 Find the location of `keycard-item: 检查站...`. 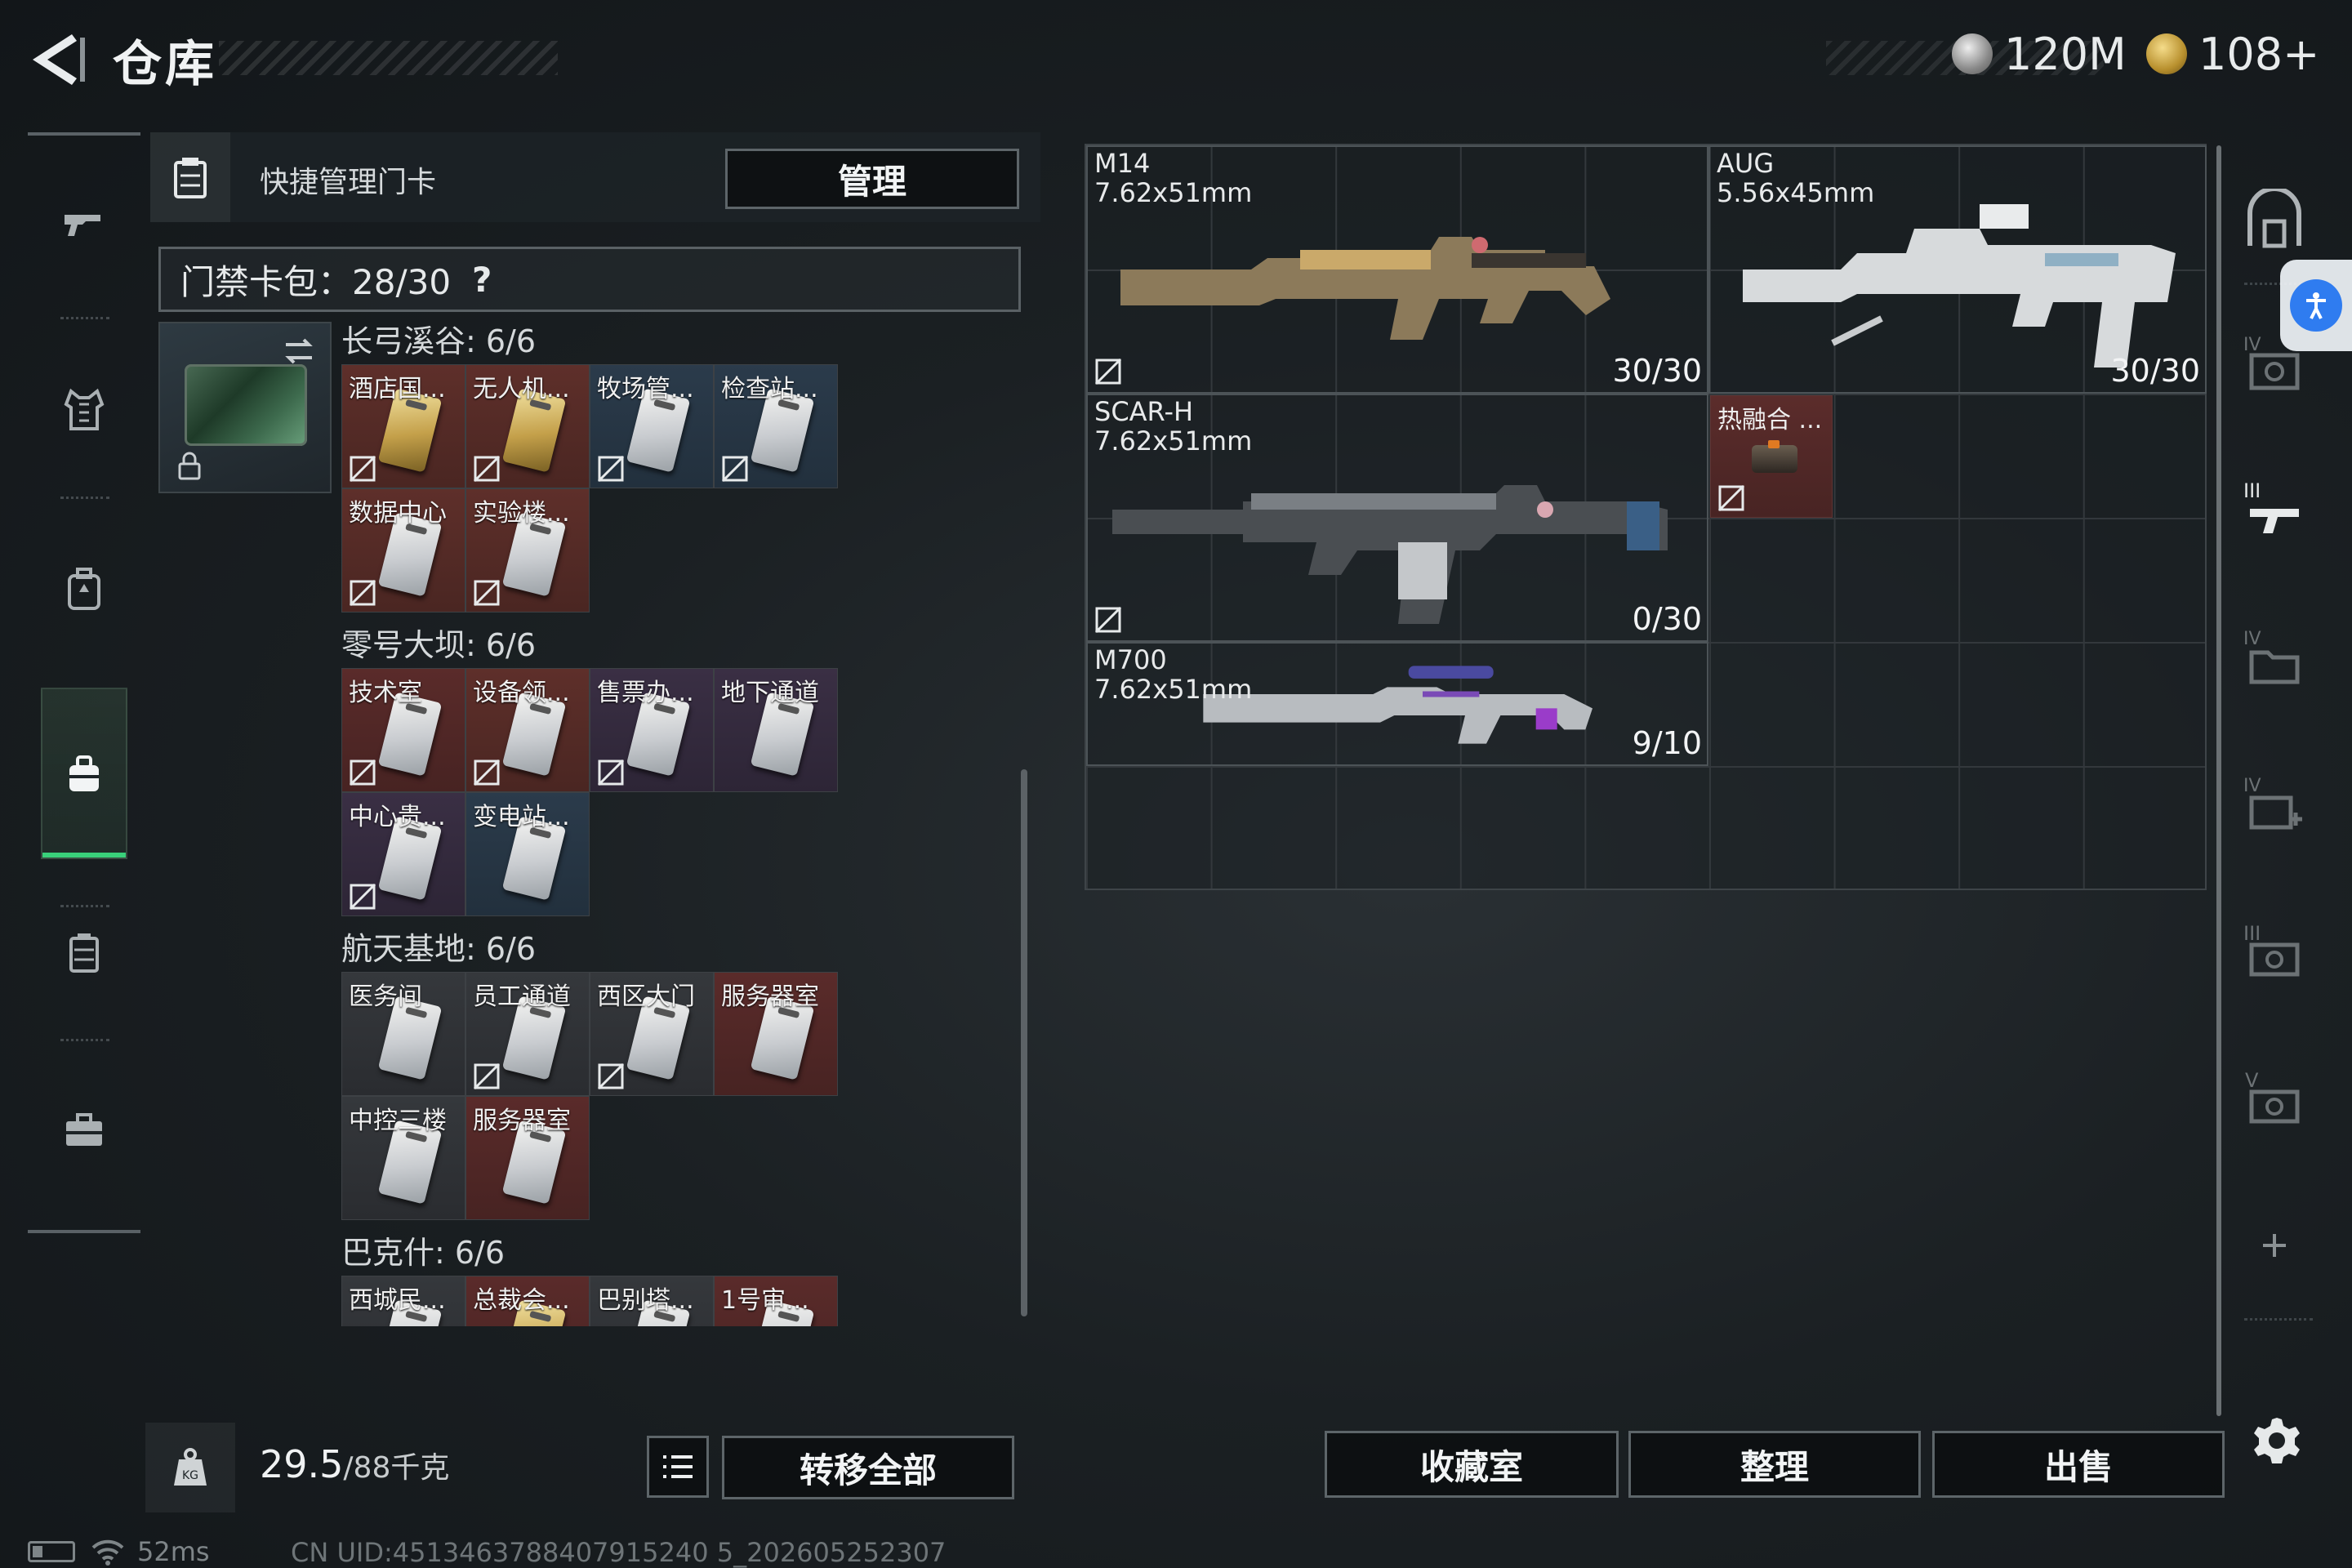

keycard-item: 检查站... is located at coordinates (776, 426).